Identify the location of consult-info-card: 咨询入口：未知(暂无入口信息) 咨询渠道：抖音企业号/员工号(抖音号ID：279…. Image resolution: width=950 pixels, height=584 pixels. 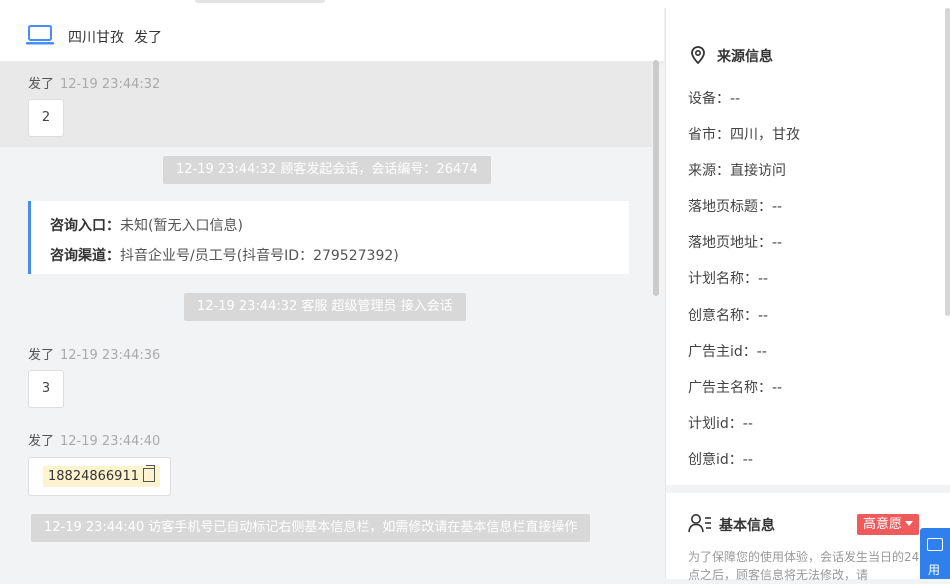
(328, 237).